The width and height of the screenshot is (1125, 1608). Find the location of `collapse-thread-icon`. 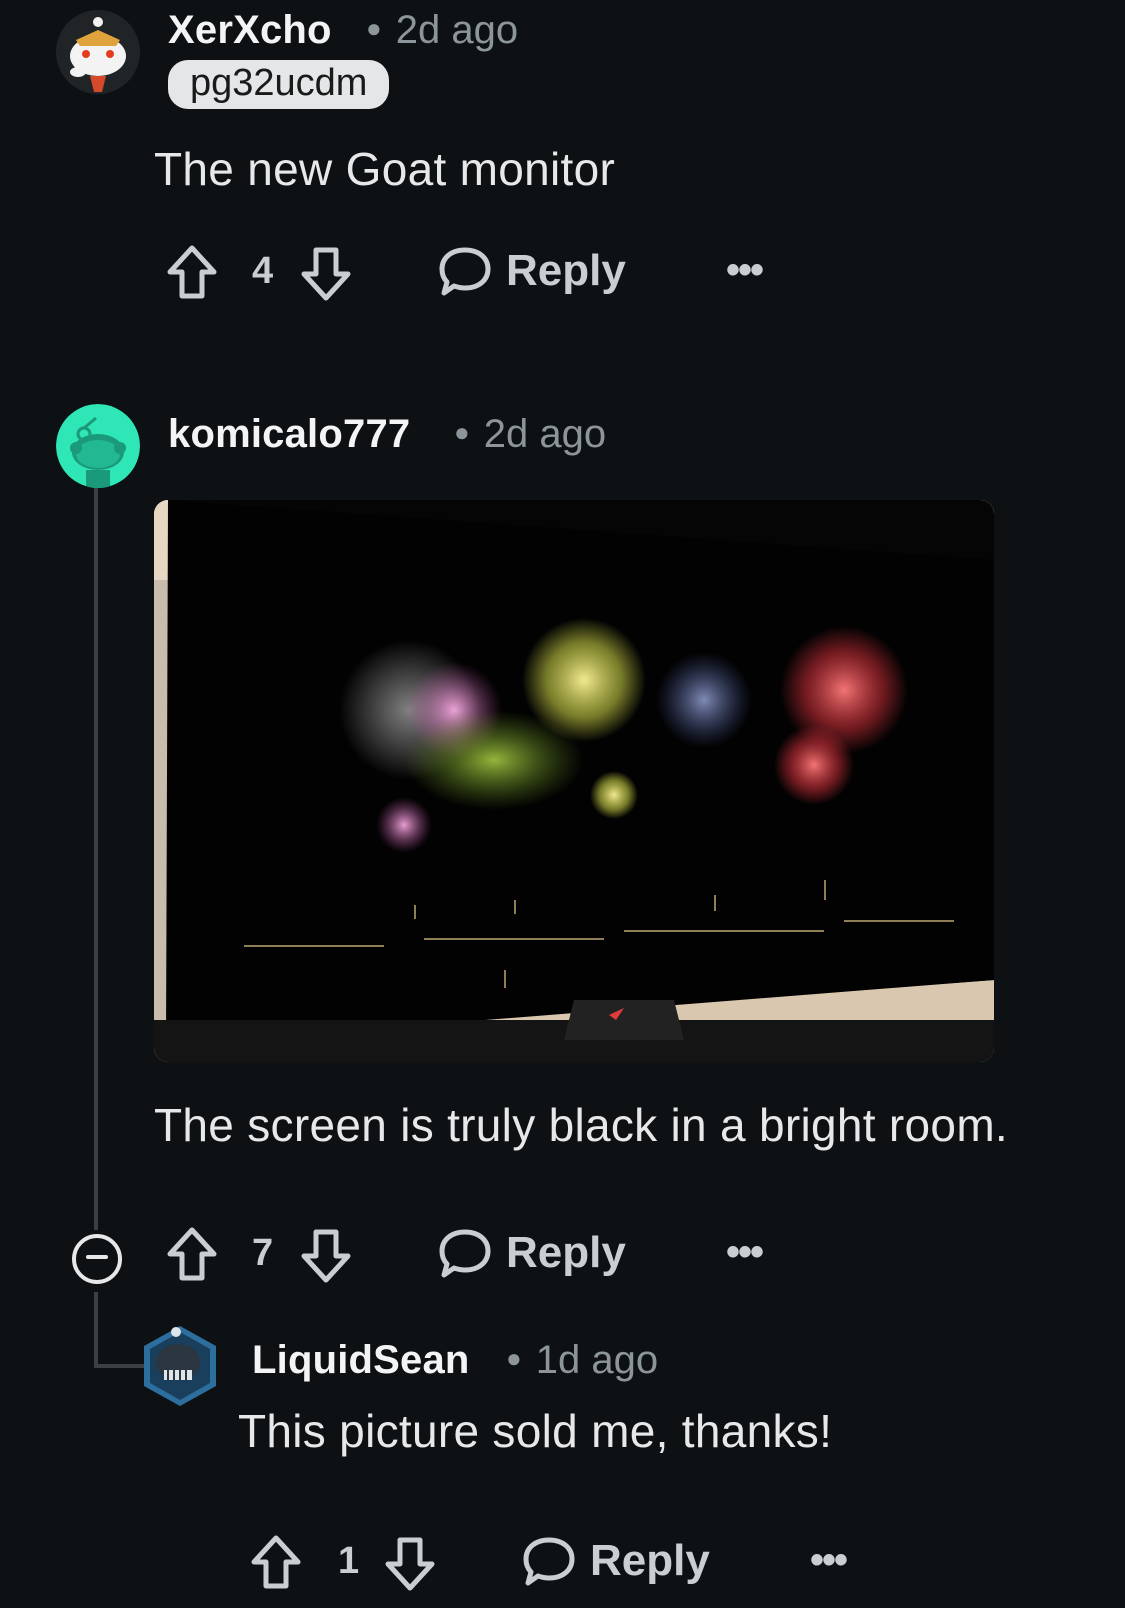

collapse-thread-icon is located at coordinates (97, 1259).